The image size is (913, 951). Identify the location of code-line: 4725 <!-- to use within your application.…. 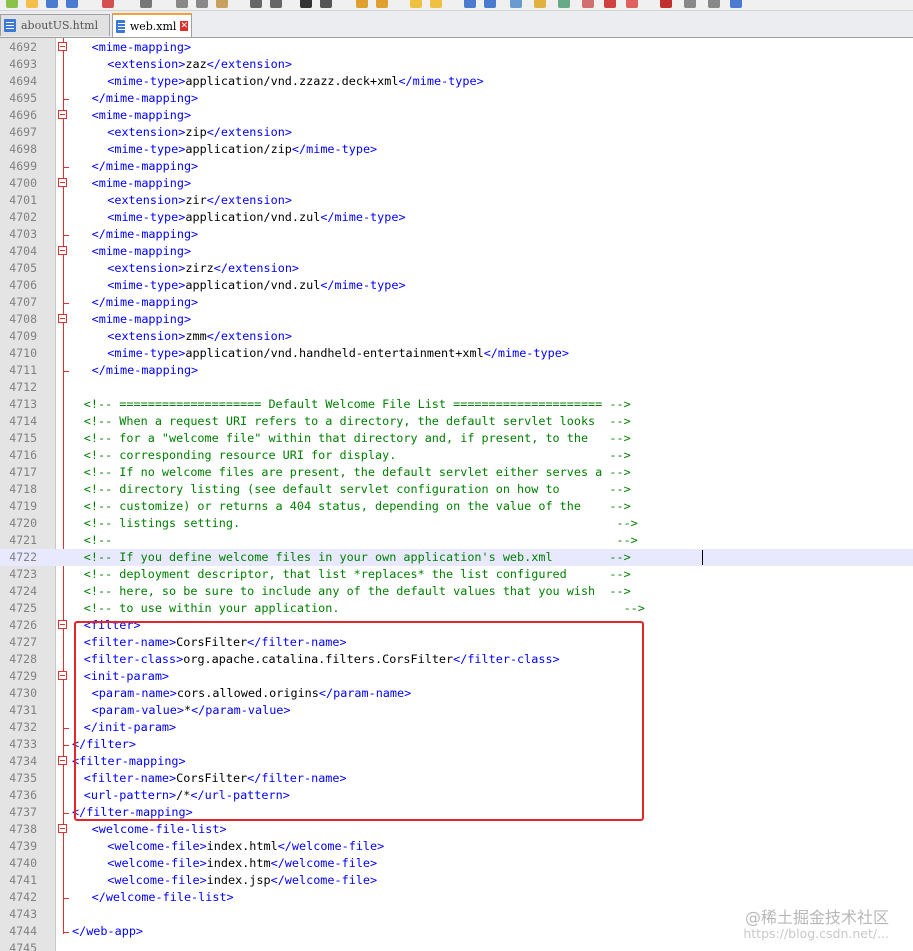
(456, 608).